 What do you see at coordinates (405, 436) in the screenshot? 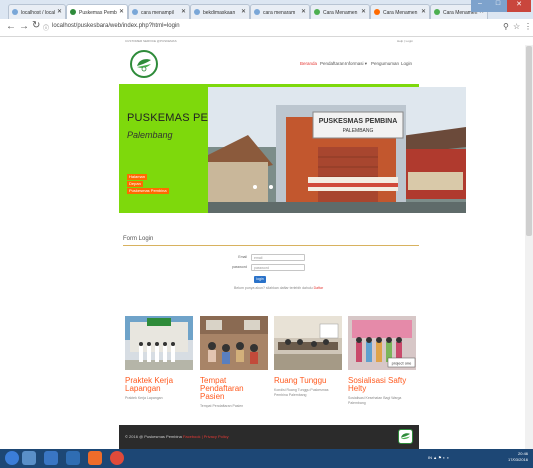
I see `footer-logo` at bounding box center [405, 436].